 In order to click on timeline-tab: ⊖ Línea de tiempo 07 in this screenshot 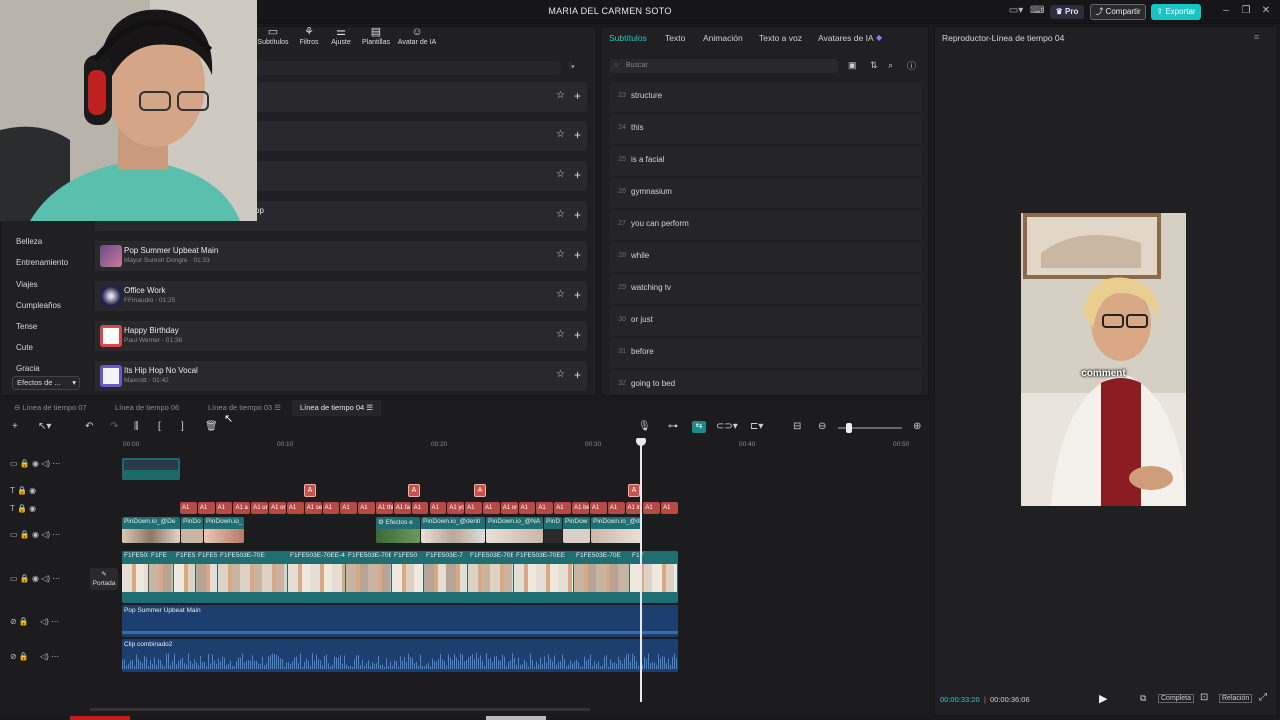, I will do `click(50, 407)`.